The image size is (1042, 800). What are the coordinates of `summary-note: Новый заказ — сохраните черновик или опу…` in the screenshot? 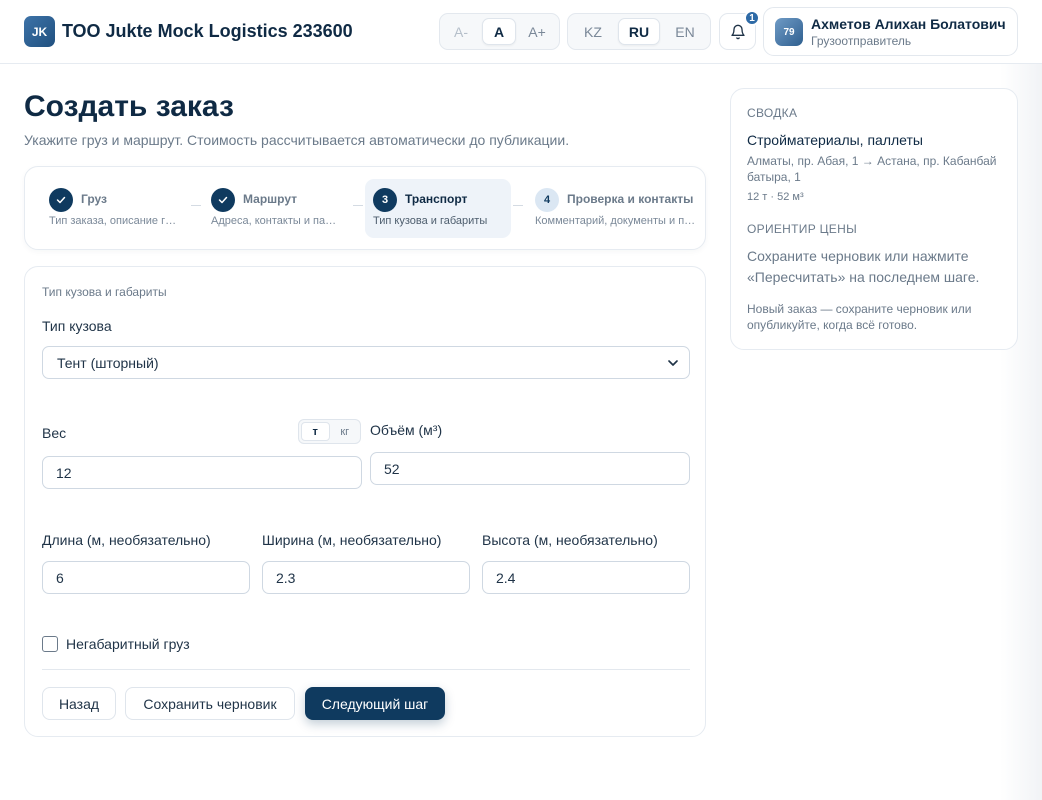 It's located at (859, 317).